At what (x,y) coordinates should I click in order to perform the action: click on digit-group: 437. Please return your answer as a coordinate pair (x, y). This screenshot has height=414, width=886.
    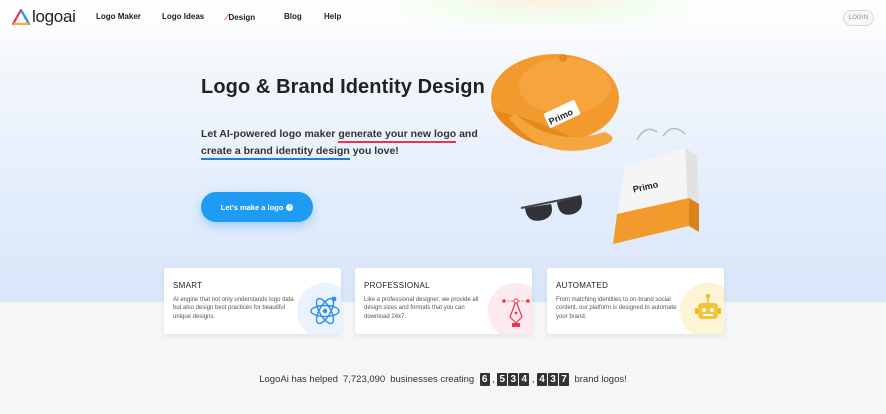
    Looking at the image, I should click on (552, 379).